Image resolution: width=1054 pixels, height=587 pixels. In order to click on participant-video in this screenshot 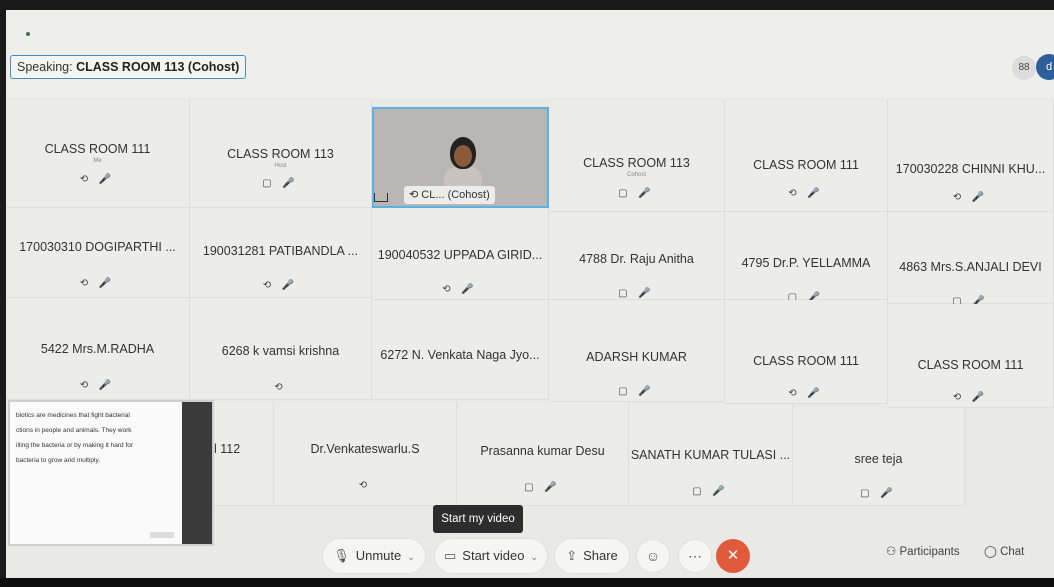, I will do `click(463, 167)`.